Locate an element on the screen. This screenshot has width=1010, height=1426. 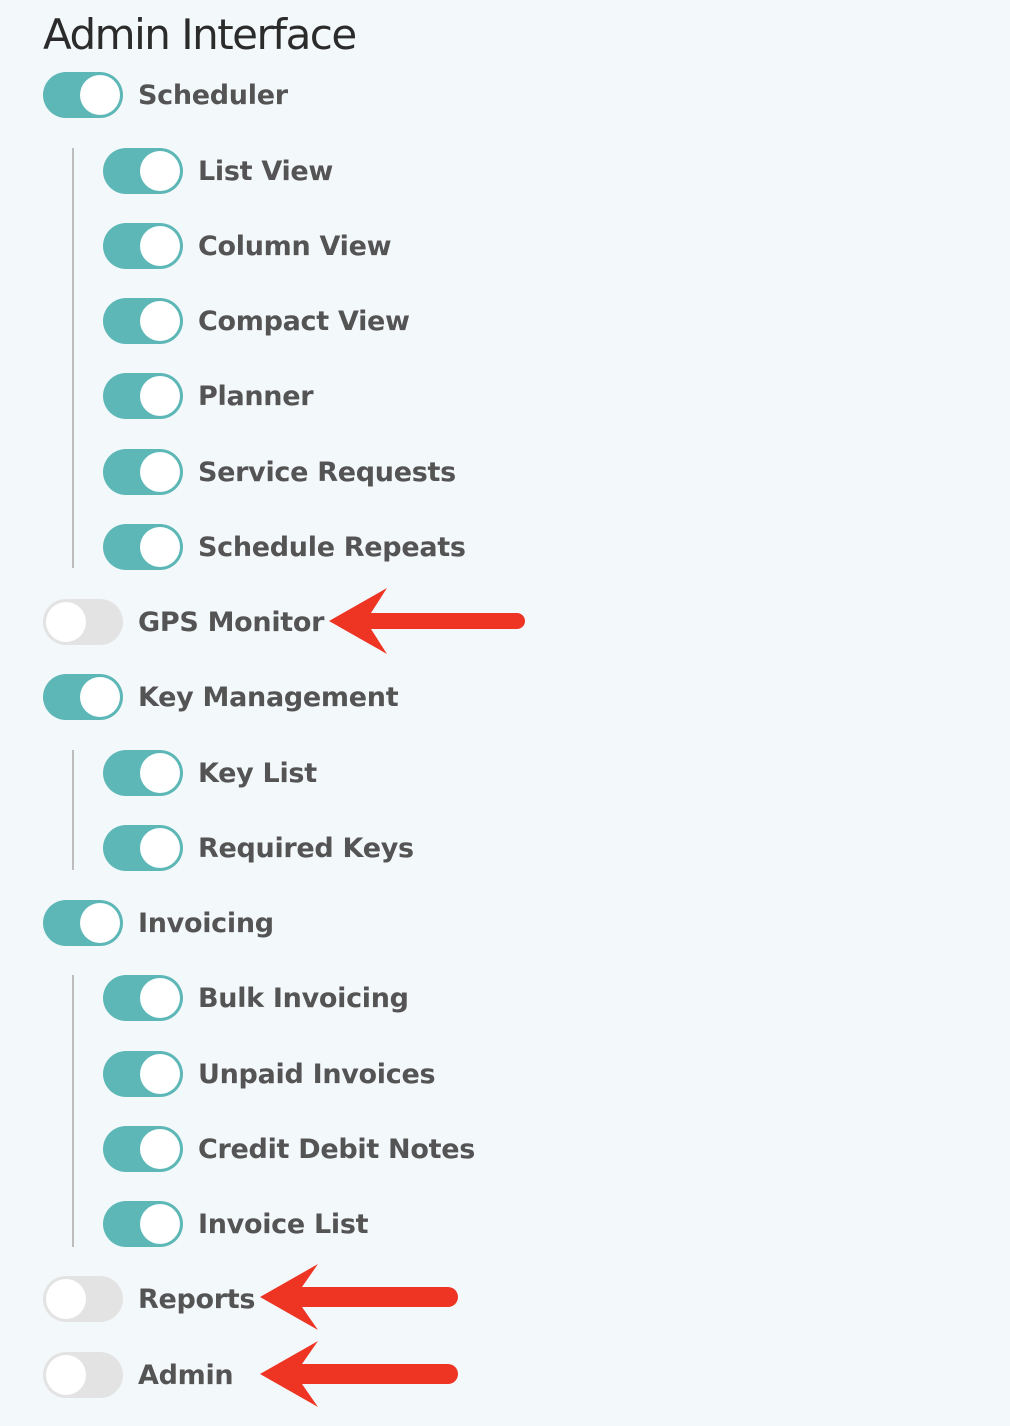
bulk-invoicing-label: Bulk Invoicing is located at coordinates (303, 998).